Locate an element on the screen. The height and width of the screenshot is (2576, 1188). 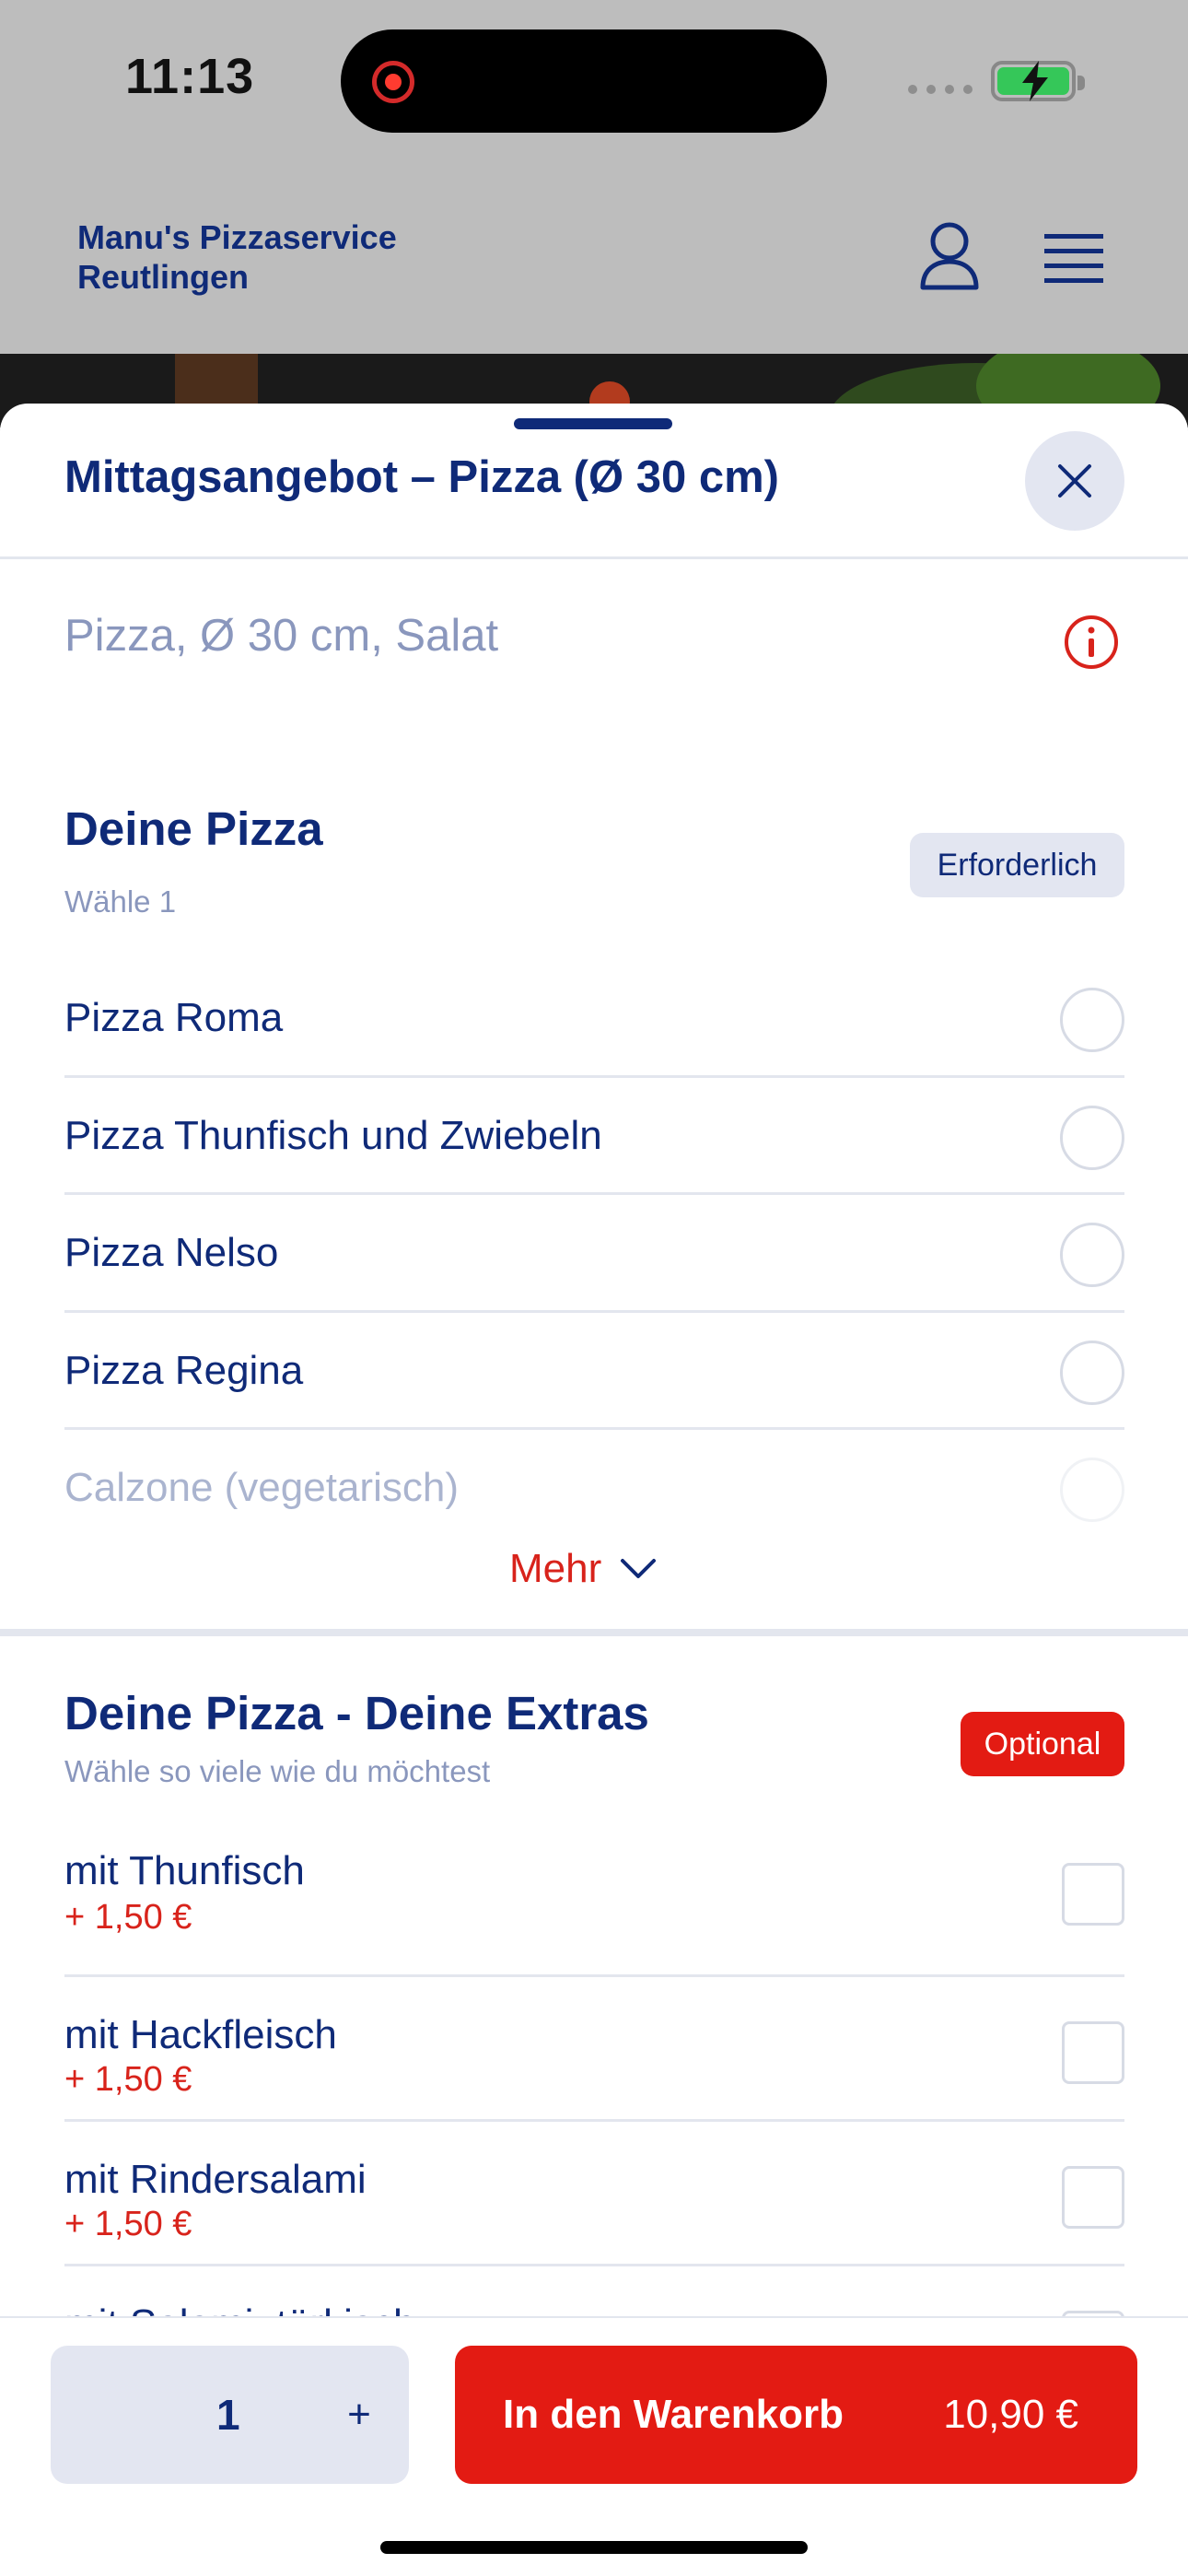
pizza-option: Pizza Regina is located at coordinates (594, 1371).